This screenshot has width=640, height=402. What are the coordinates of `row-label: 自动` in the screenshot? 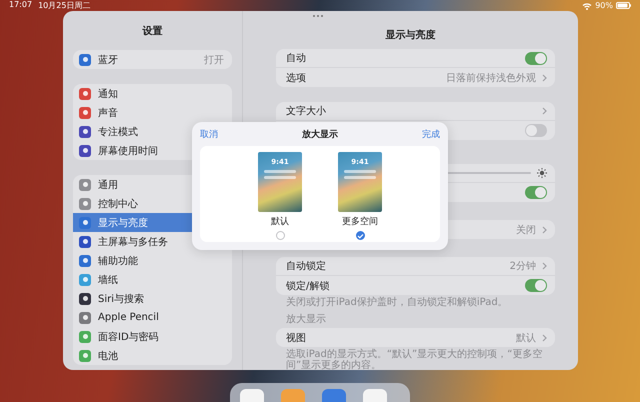 It's located at (296, 58).